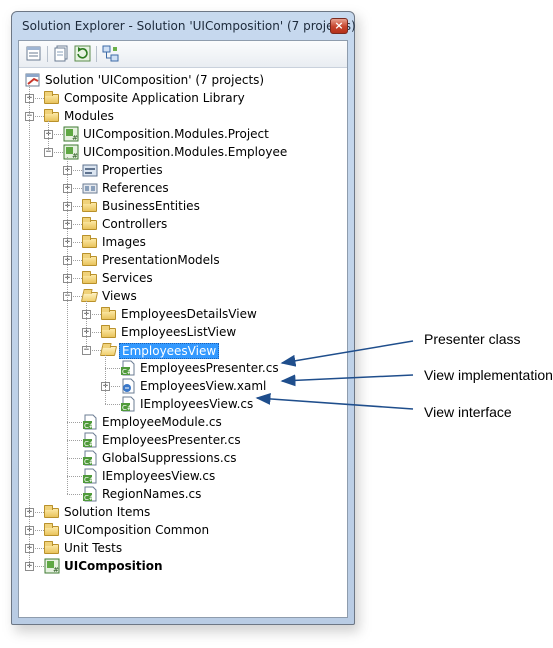  Describe the element at coordinates (89, 116) in the screenshot. I see `tree-item-label: Modules` at that location.